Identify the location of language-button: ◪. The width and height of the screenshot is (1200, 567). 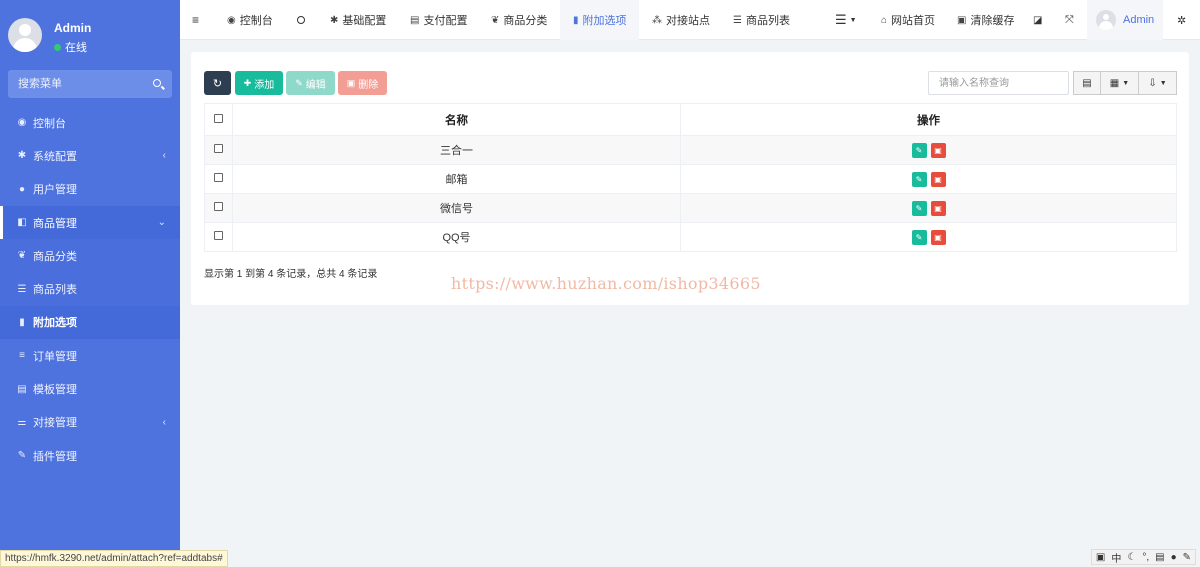
(1037, 20).